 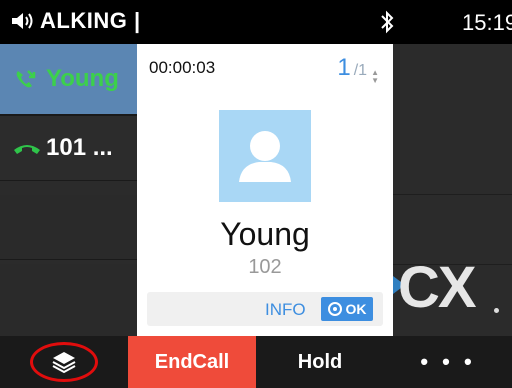 I want to click on end-call-button: EndCall, so click(x=192, y=362).